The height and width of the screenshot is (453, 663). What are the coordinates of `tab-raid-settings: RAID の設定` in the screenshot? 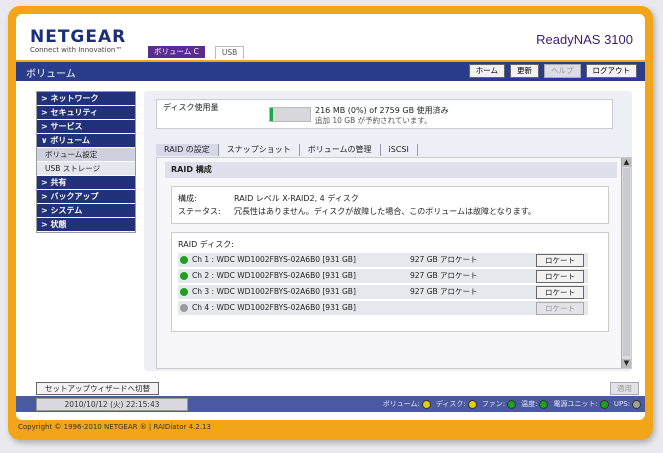 It's located at (187, 150).